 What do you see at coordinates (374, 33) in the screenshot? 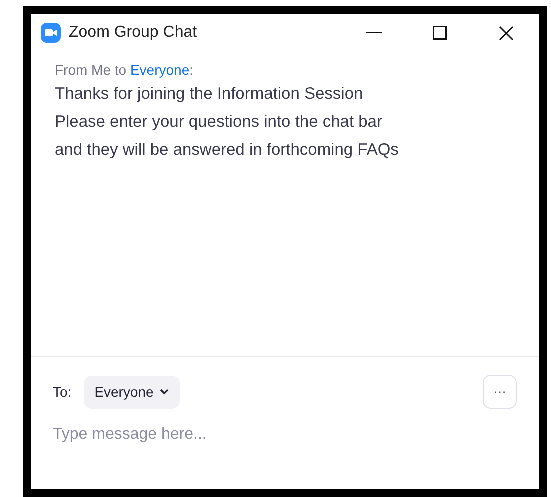
I see `minimize-icon` at bounding box center [374, 33].